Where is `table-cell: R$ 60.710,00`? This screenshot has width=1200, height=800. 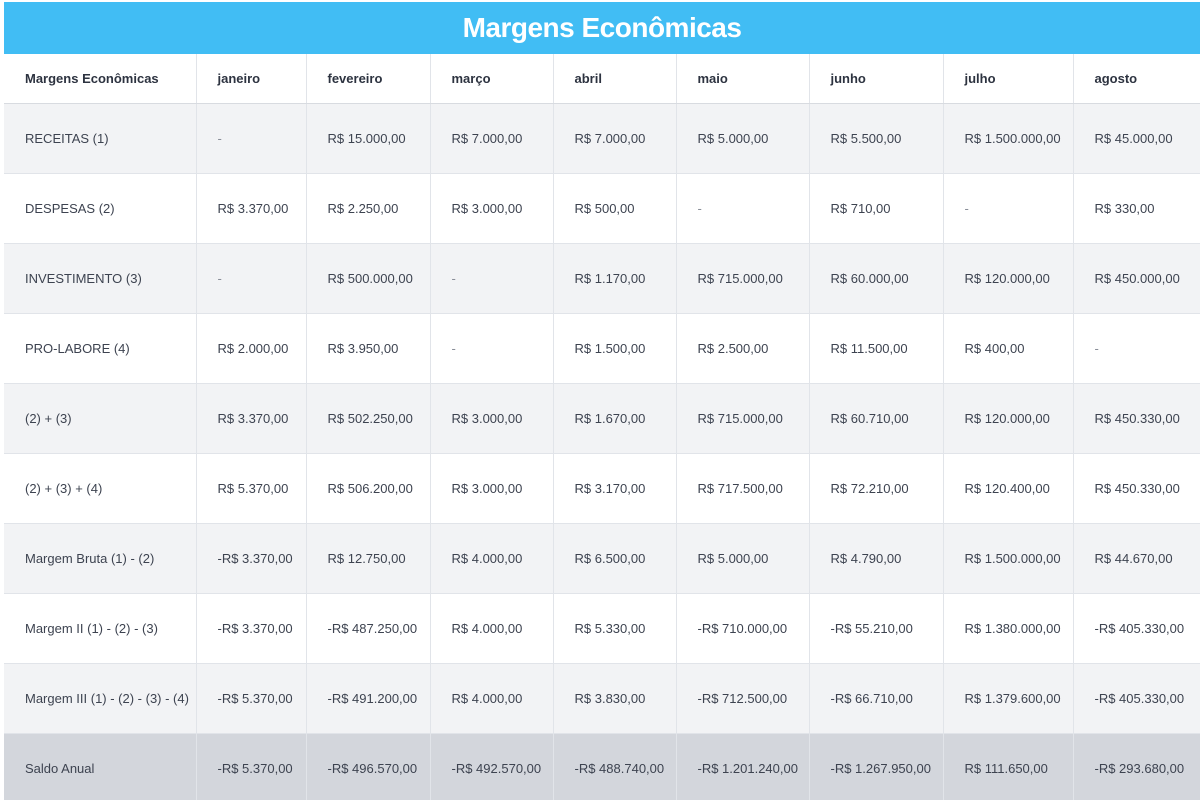
table-cell: R$ 60.710,00 is located at coordinates (876, 418).